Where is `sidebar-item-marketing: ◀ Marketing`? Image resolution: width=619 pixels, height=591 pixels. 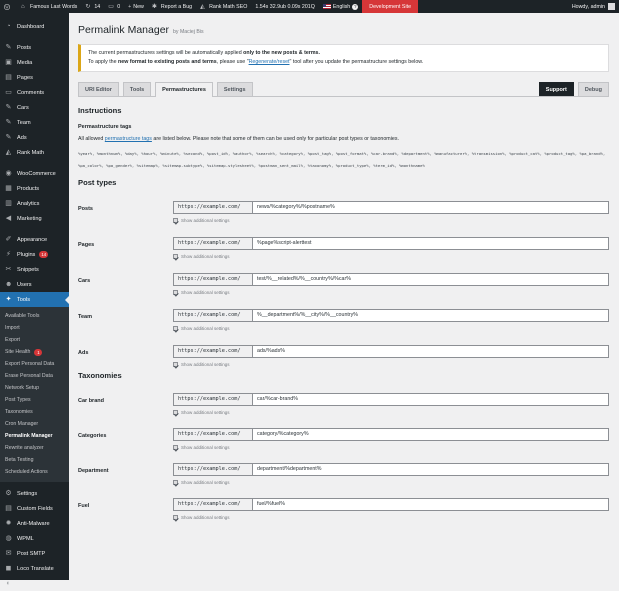
sidebar-item-marketing: ◀ Marketing is located at coordinates (34, 218).